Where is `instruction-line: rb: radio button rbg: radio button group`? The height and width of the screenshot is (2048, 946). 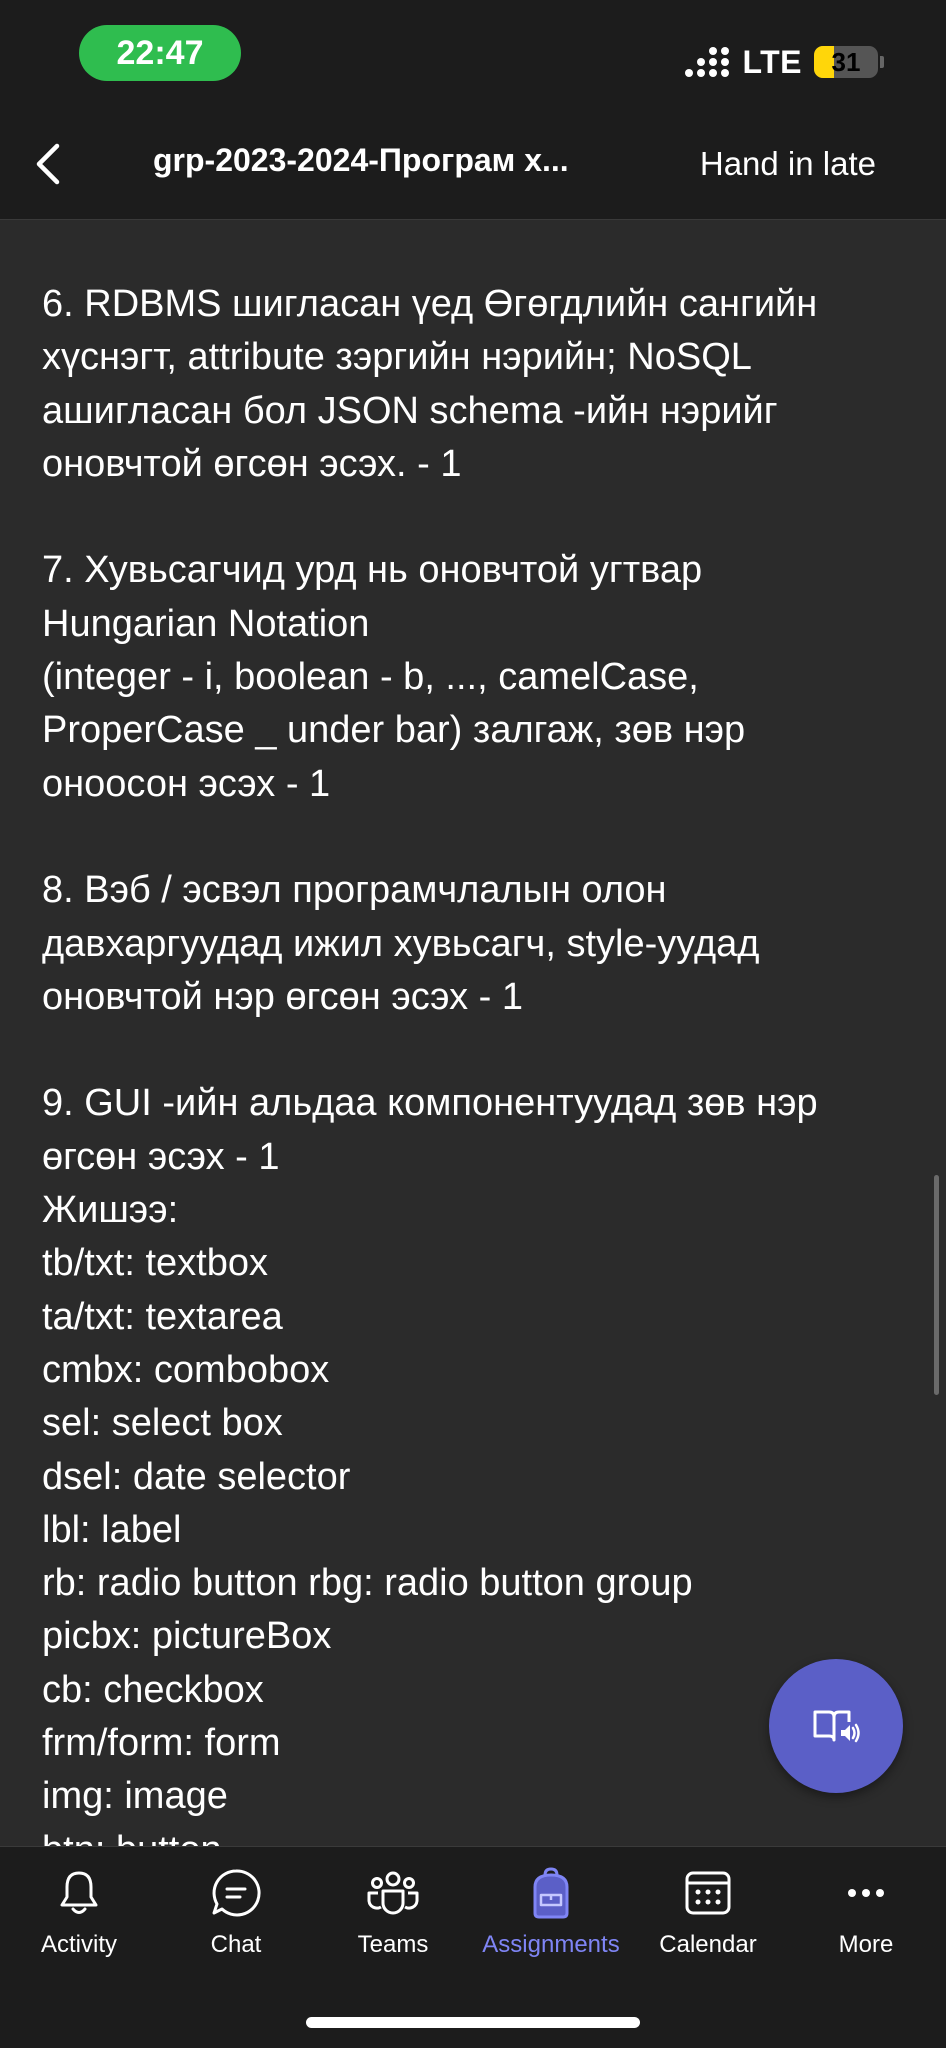
instruction-line: rb: radio button rbg: radio button group is located at coordinates (367, 1583).